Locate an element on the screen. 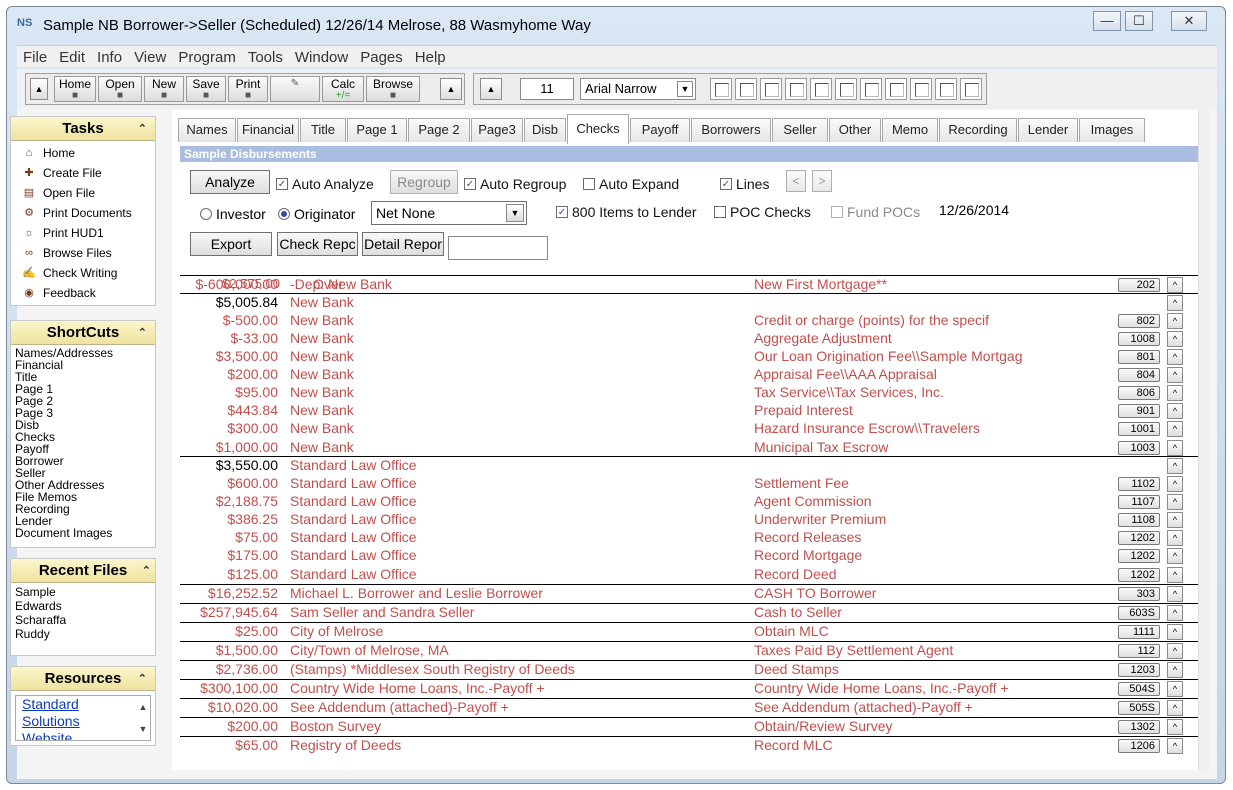  task-feedback: ◉ Feedback is located at coordinates (83, 293).